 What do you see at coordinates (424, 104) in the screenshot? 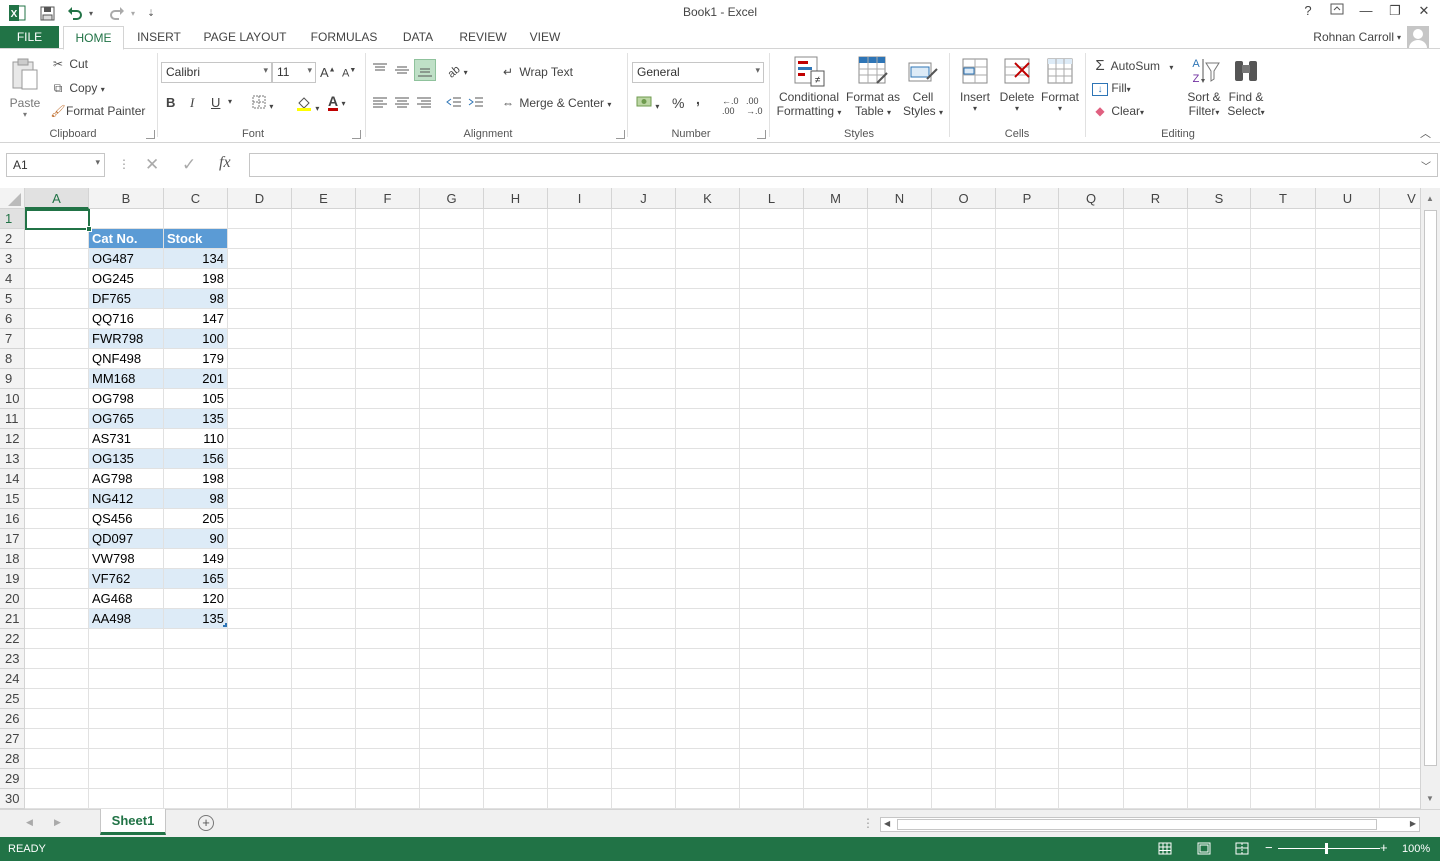
I see `align-right-icon` at bounding box center [424, 104].